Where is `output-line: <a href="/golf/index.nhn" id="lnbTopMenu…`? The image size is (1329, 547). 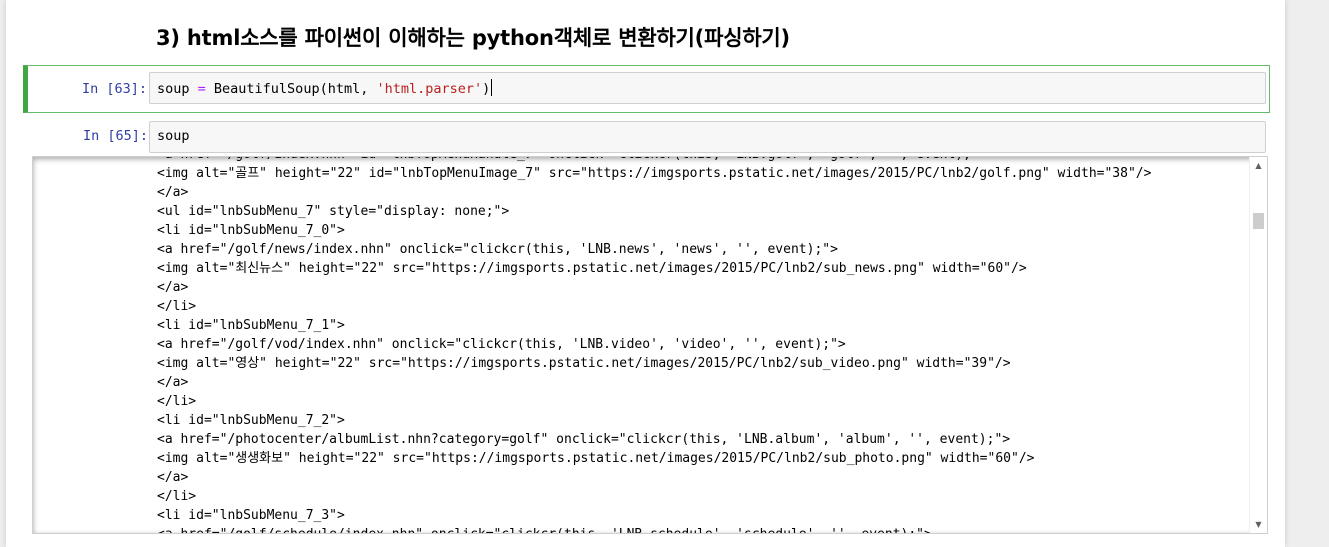
output-line: <a href="/golf/index.nhn" id="lnbTopMenu… is located at coordinates (702, 160).